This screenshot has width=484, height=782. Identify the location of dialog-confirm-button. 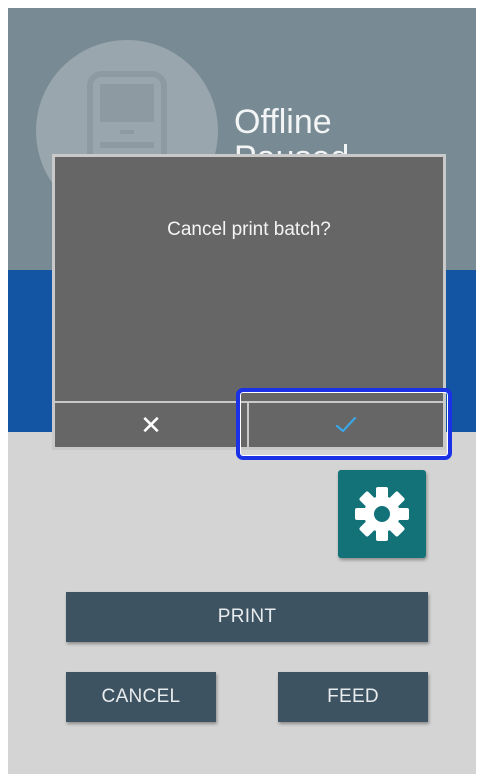
(346, 425).